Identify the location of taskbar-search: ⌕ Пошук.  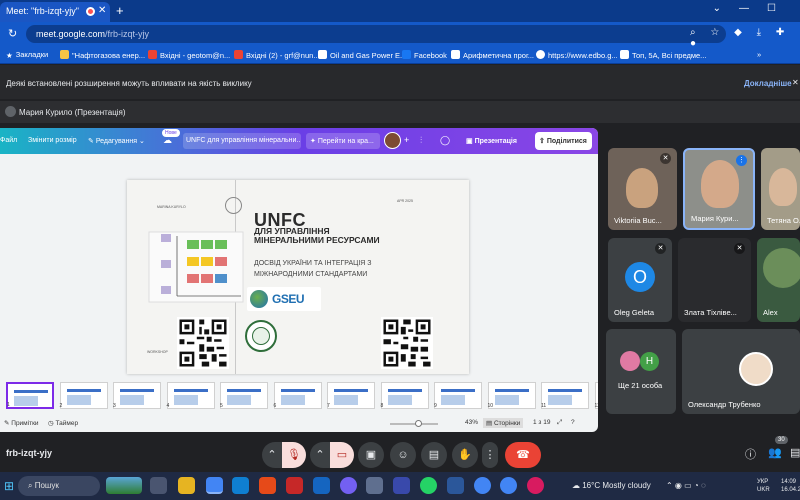
(59, 486).